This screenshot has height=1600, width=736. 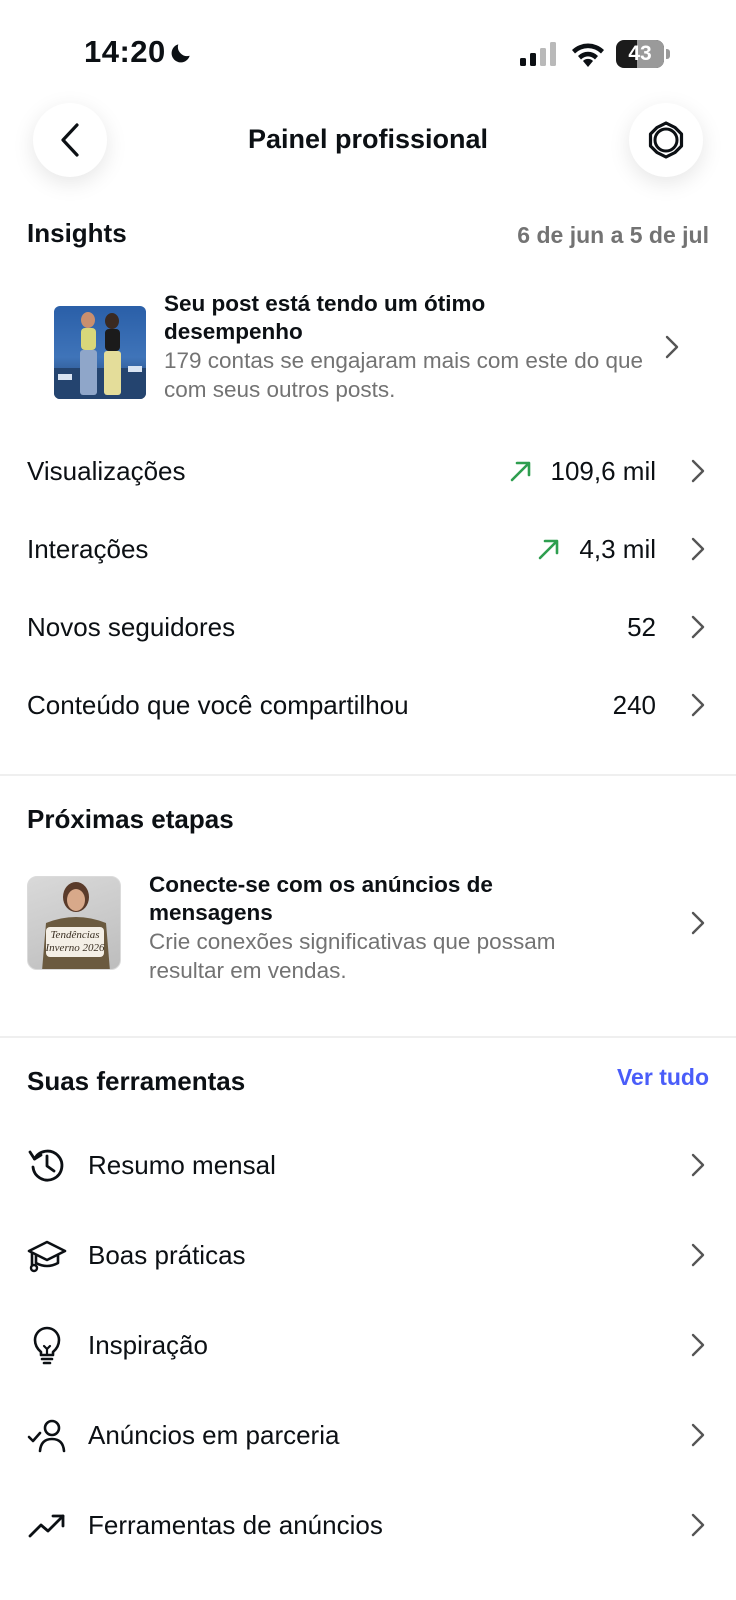 What do you see at coordinates (663, 1077) in the screenshot?
I see `see-all-link: Ver tudo` at bounding box center [663, 1077].